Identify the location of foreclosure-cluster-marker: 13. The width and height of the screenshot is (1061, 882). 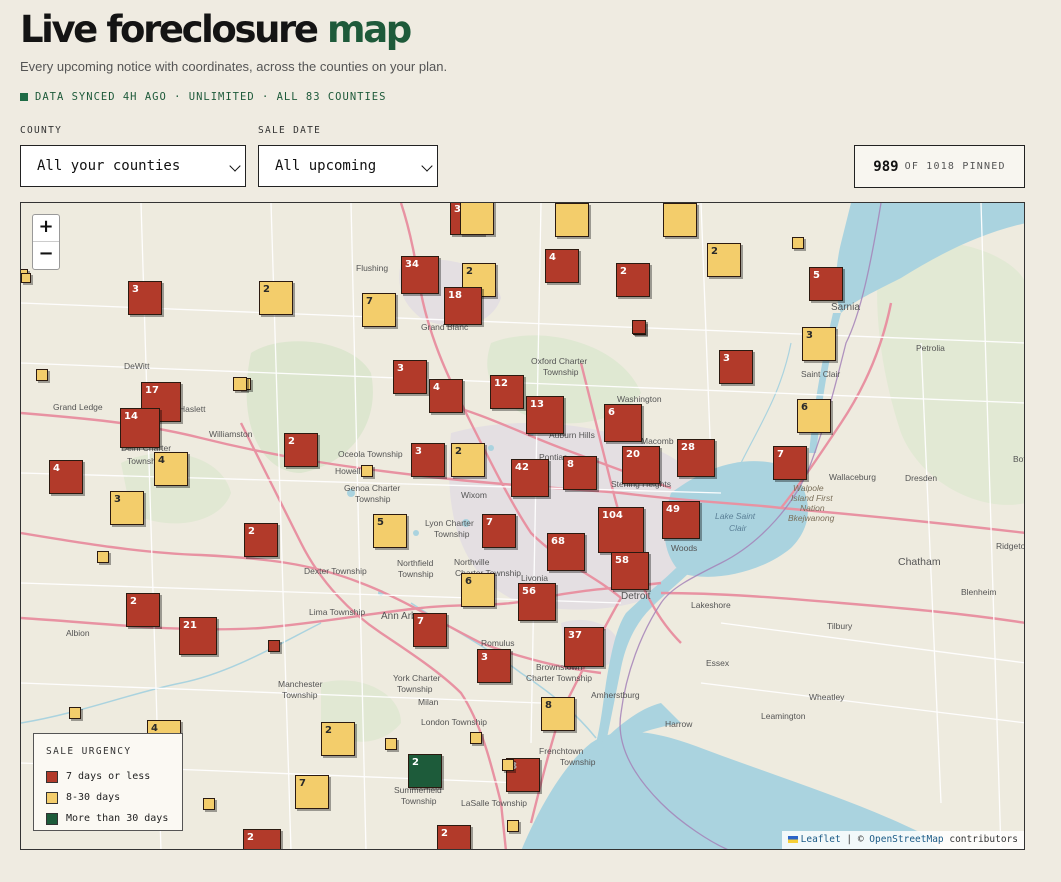
(545, 415).